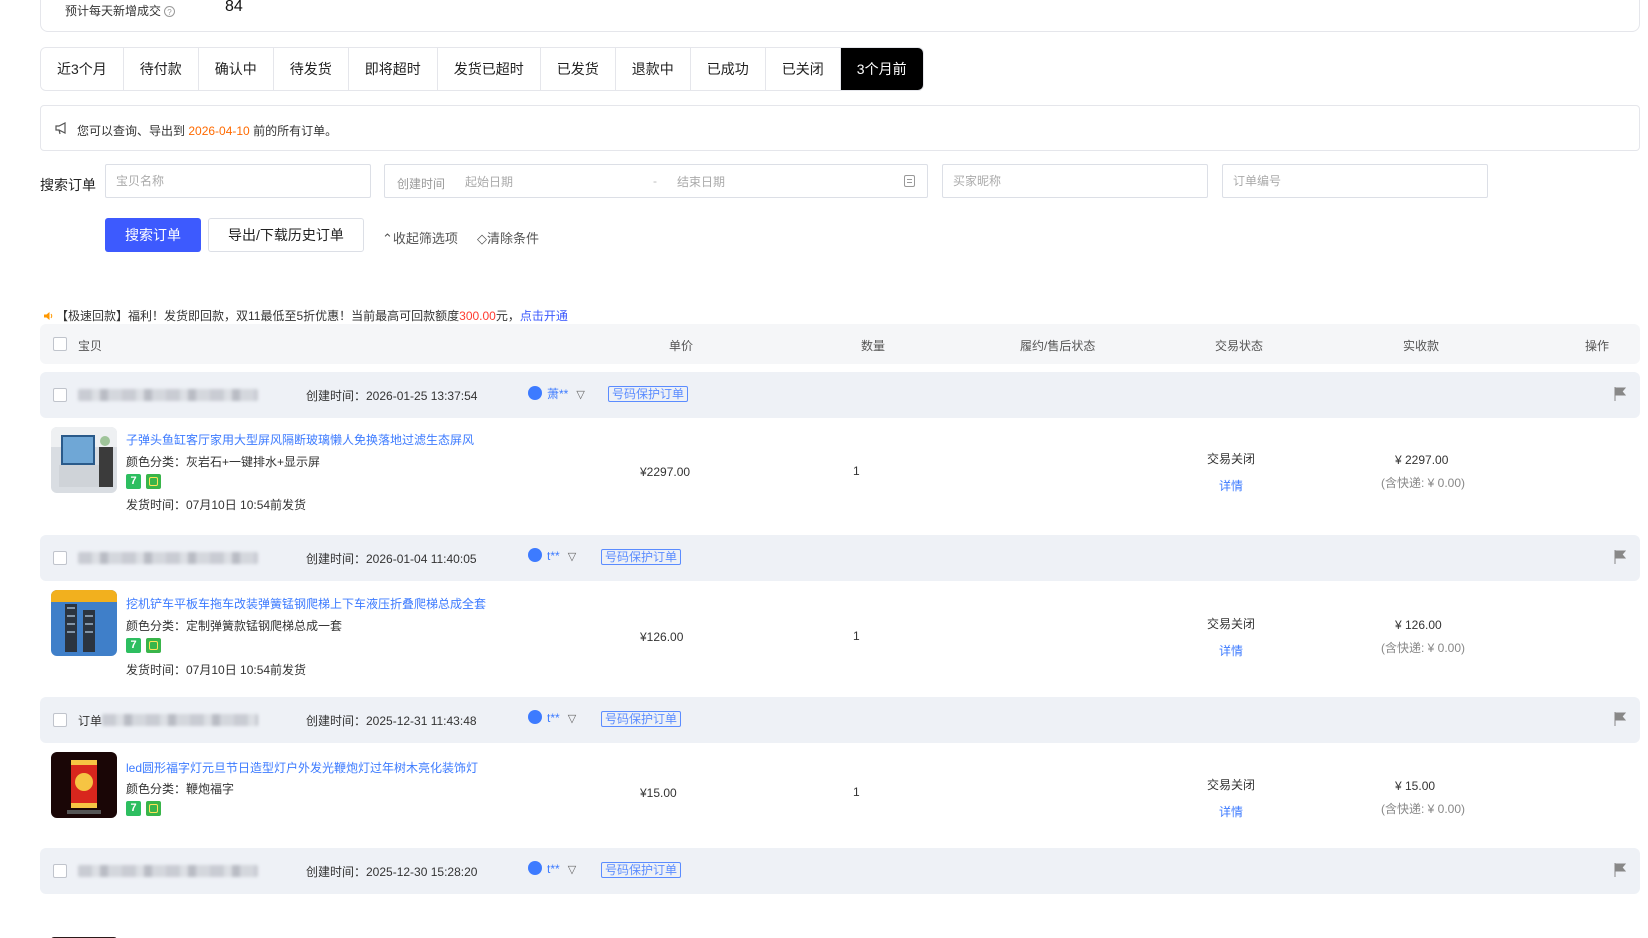  I want to click on calendar-icon, so click(909, 181).